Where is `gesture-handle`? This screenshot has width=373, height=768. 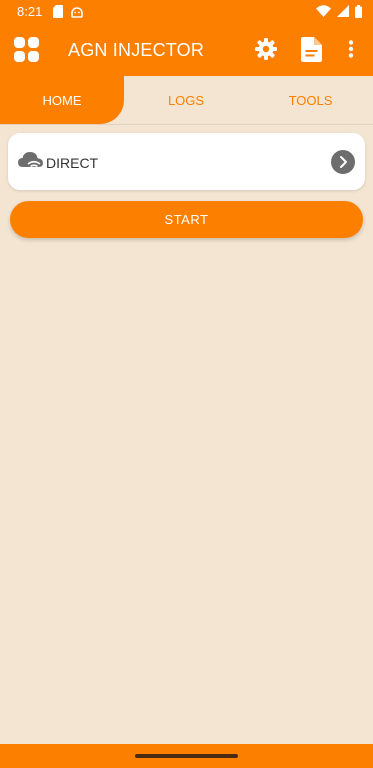
gesture-handle is located at coordinates (186, 756).